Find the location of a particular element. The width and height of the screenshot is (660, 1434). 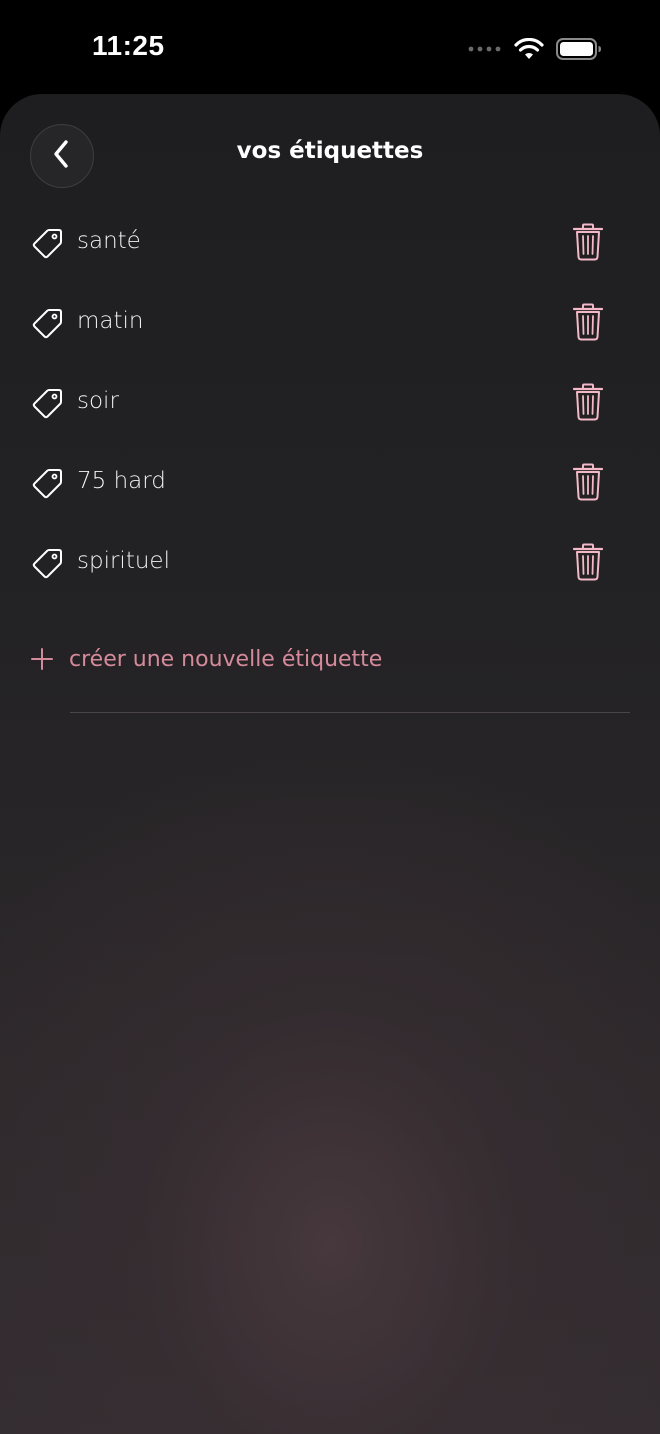

tag-row-75-hard: 75 hard is located at coordinates (330, 484).